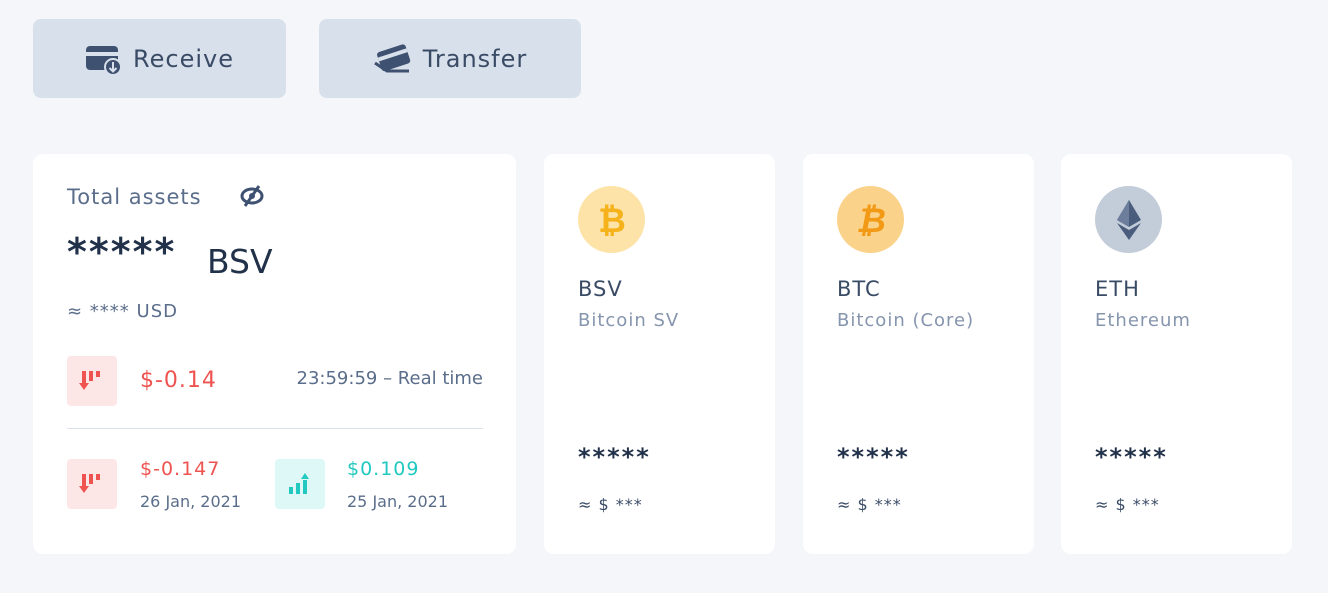  Describe the element at coordinates (1128, 219) in the screenshot. I see `ethereum-icon` at that location.